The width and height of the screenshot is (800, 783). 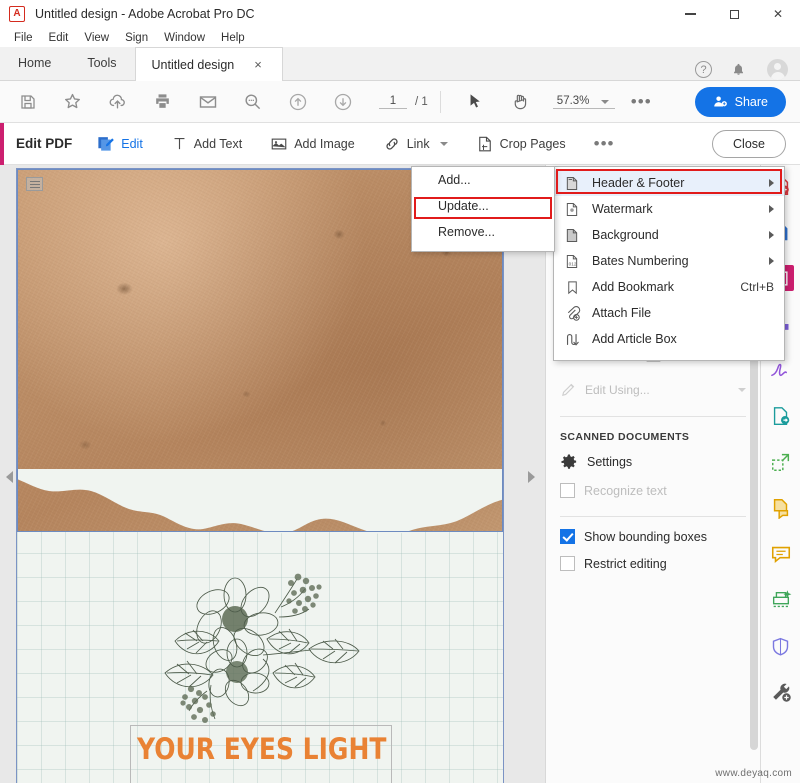 What do you see at coordinates (484, 143) in the screenshot?
I see `crop-pages-icon` at bounding box center [484, 143].